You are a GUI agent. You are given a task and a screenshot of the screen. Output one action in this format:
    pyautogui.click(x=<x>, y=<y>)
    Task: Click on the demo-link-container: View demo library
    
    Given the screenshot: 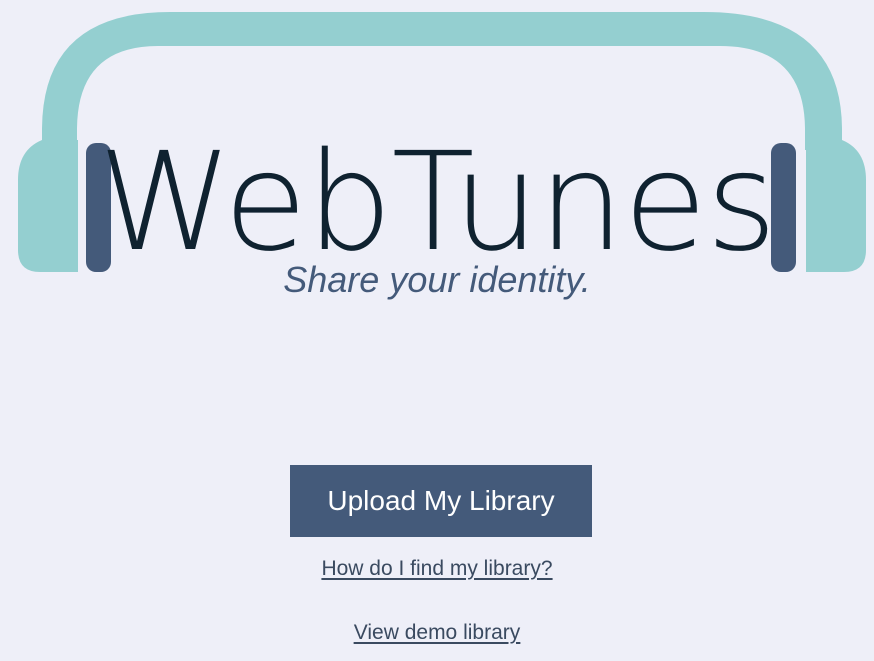 What is the action you would take?
    pyautogui.click(x=437, y=633)
    